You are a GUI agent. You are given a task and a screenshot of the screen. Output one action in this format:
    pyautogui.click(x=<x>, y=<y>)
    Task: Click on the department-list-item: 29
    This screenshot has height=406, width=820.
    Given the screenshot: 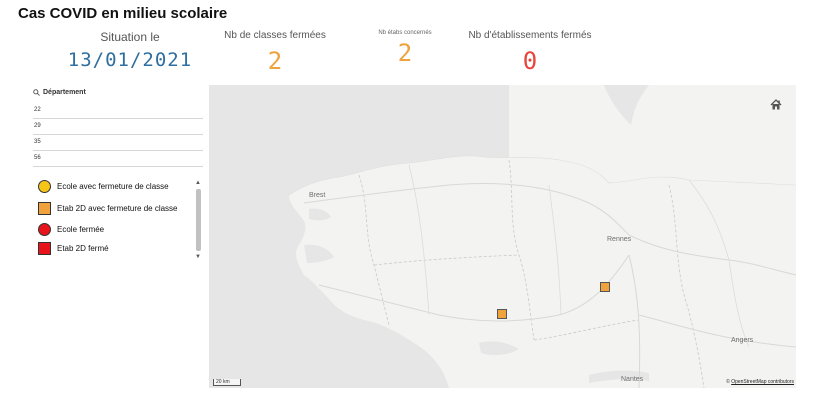 What is the action you would take?
    pyautogui.click(x=118, y=127)
    